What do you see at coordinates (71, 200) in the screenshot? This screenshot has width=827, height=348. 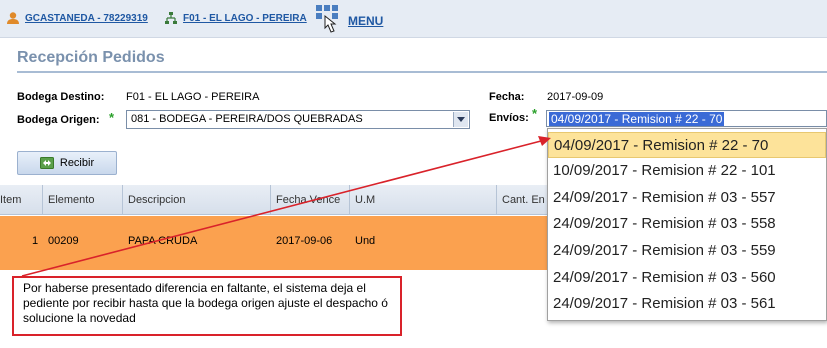 I see `col-elemento-header: Elemento` at bounding box center [71, 200].